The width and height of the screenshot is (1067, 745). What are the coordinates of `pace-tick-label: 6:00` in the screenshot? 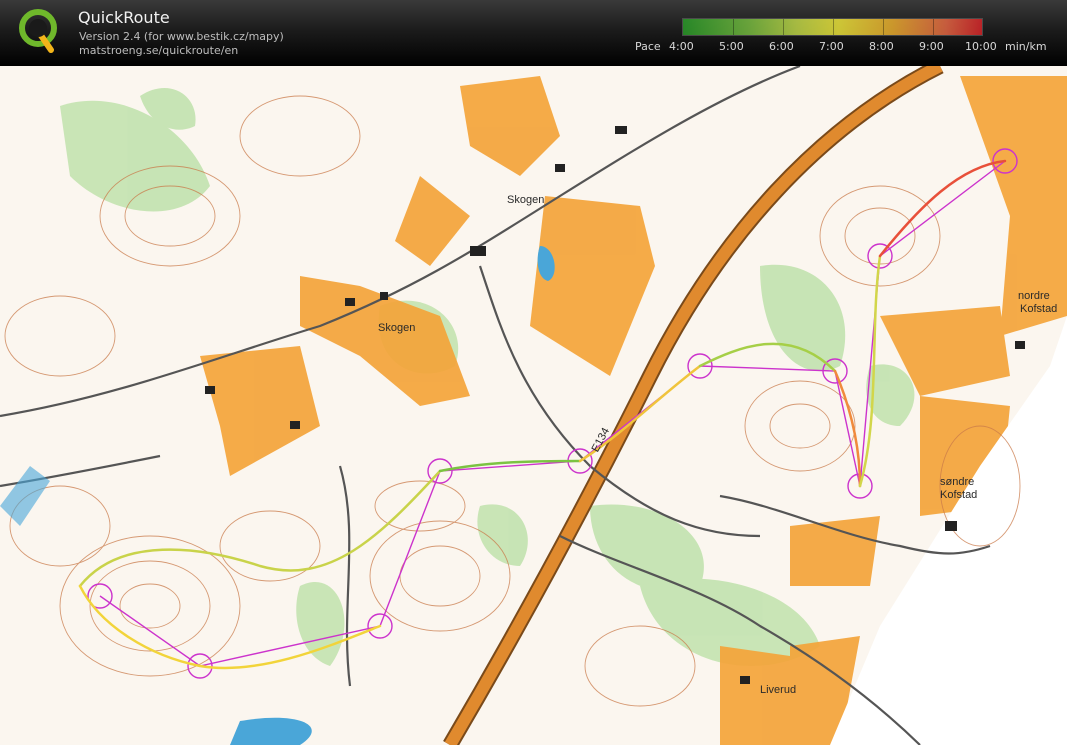 It's located at (781, 46).